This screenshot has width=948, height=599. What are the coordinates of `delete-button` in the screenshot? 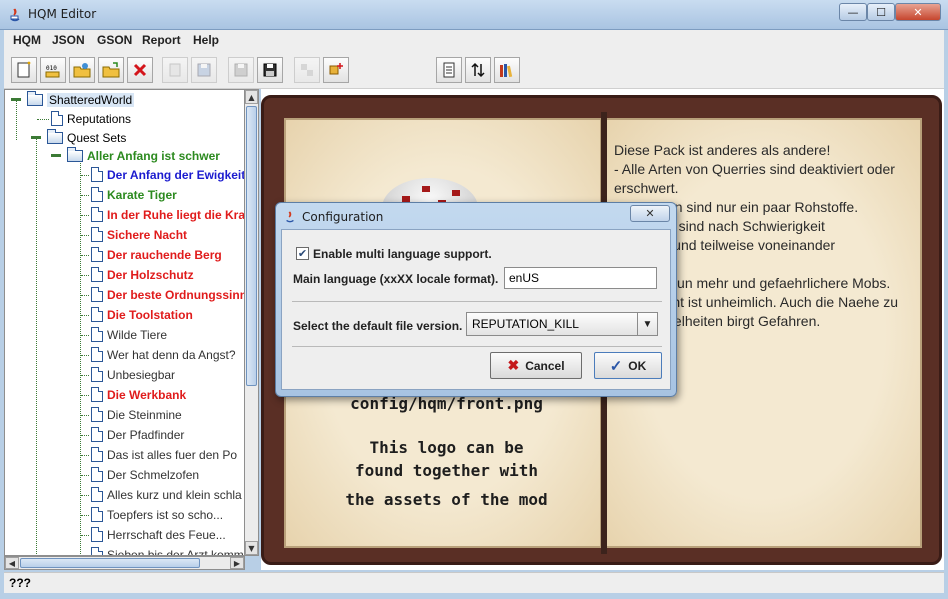 It's located at (140, 70).